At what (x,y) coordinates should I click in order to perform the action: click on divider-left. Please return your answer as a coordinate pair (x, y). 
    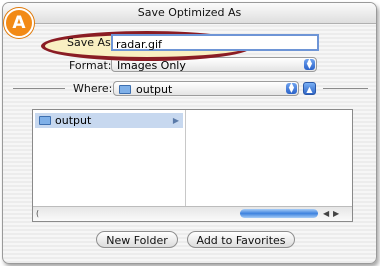
    Looking at the image, I should click on (39, 88).